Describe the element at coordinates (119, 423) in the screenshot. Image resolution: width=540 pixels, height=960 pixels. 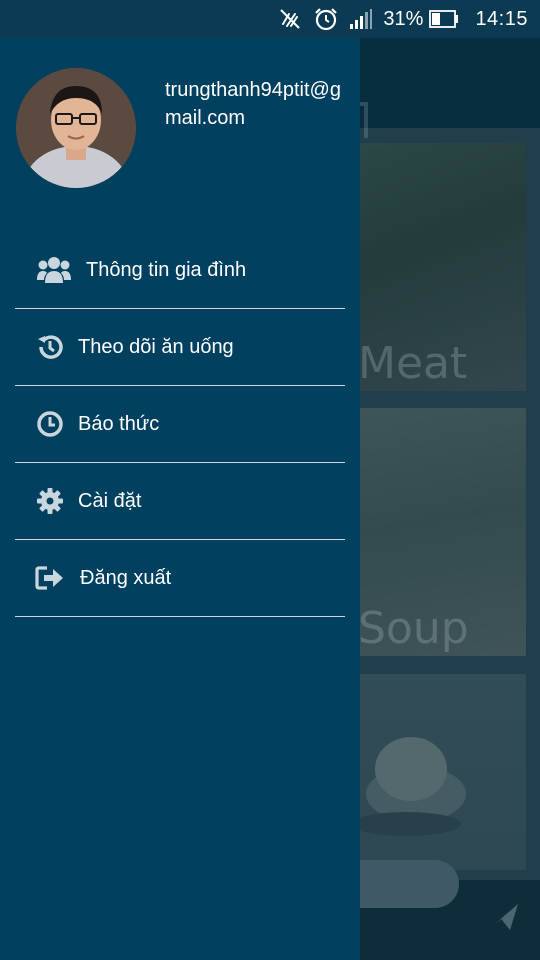
I see `menu-item-label: Báo thức` at that location.